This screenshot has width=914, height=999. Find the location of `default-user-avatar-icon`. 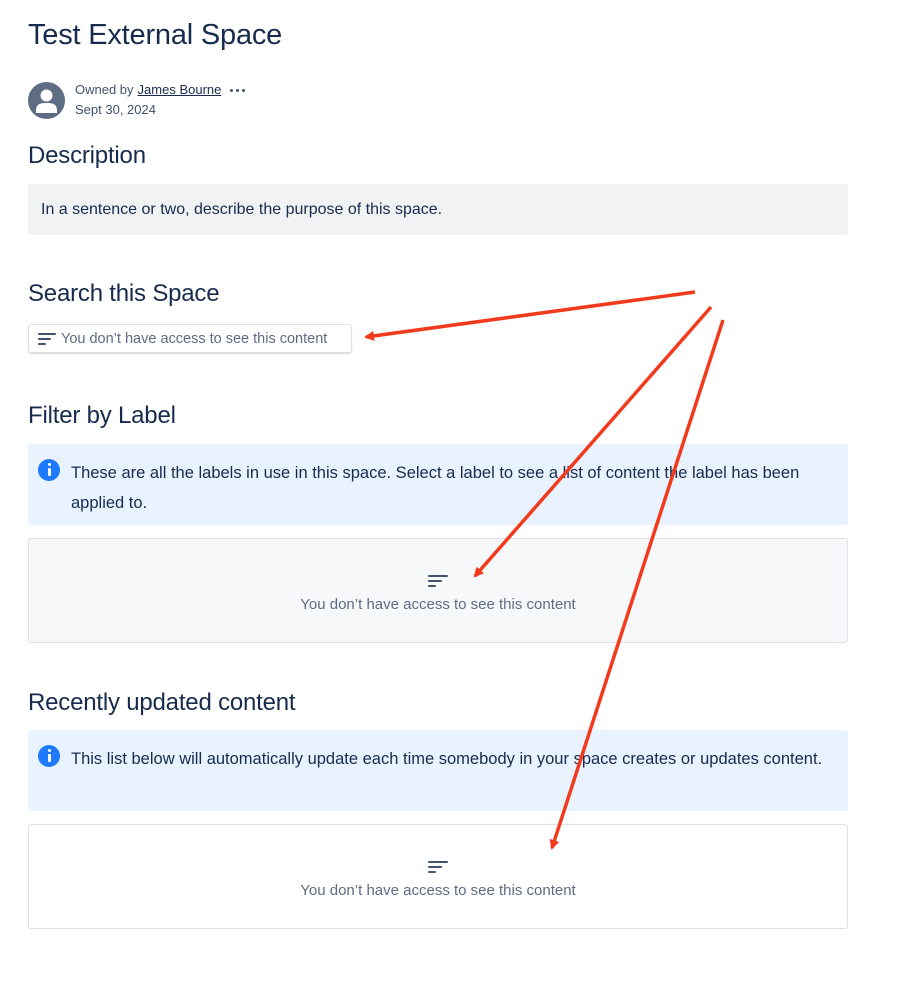

default-user-avatar-icon is located at coordinates (46, 101).